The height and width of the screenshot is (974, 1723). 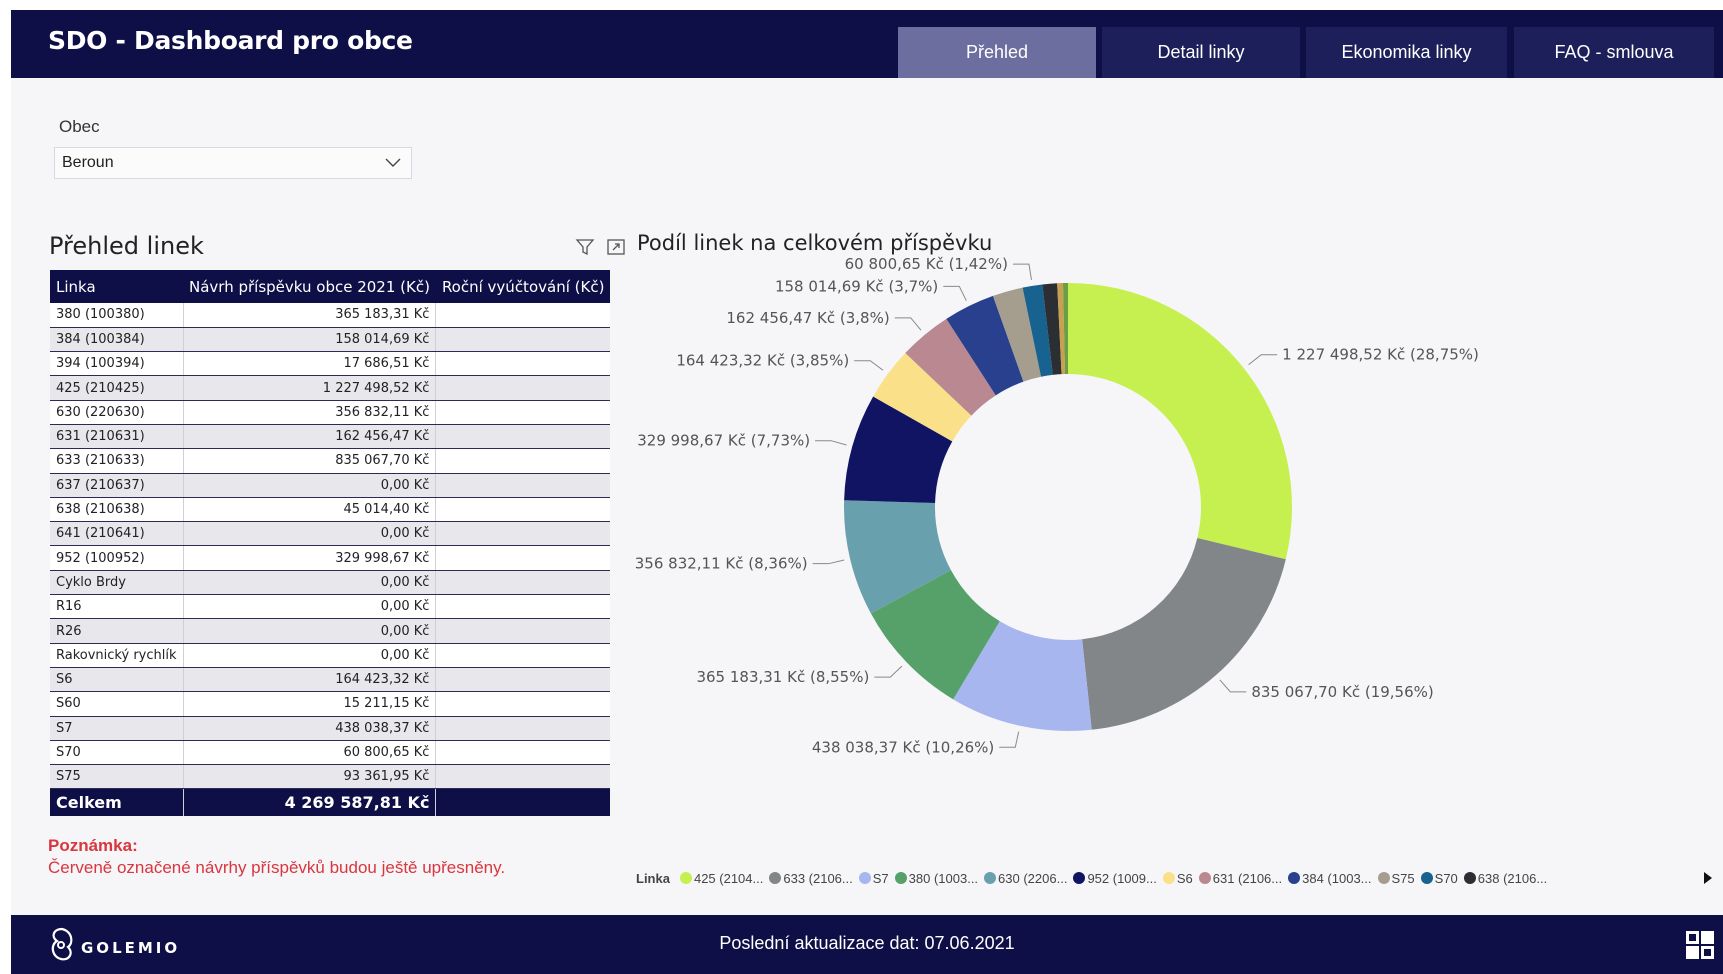 I want to click on legend-item-label: S75, so click(x=1403, y=878).